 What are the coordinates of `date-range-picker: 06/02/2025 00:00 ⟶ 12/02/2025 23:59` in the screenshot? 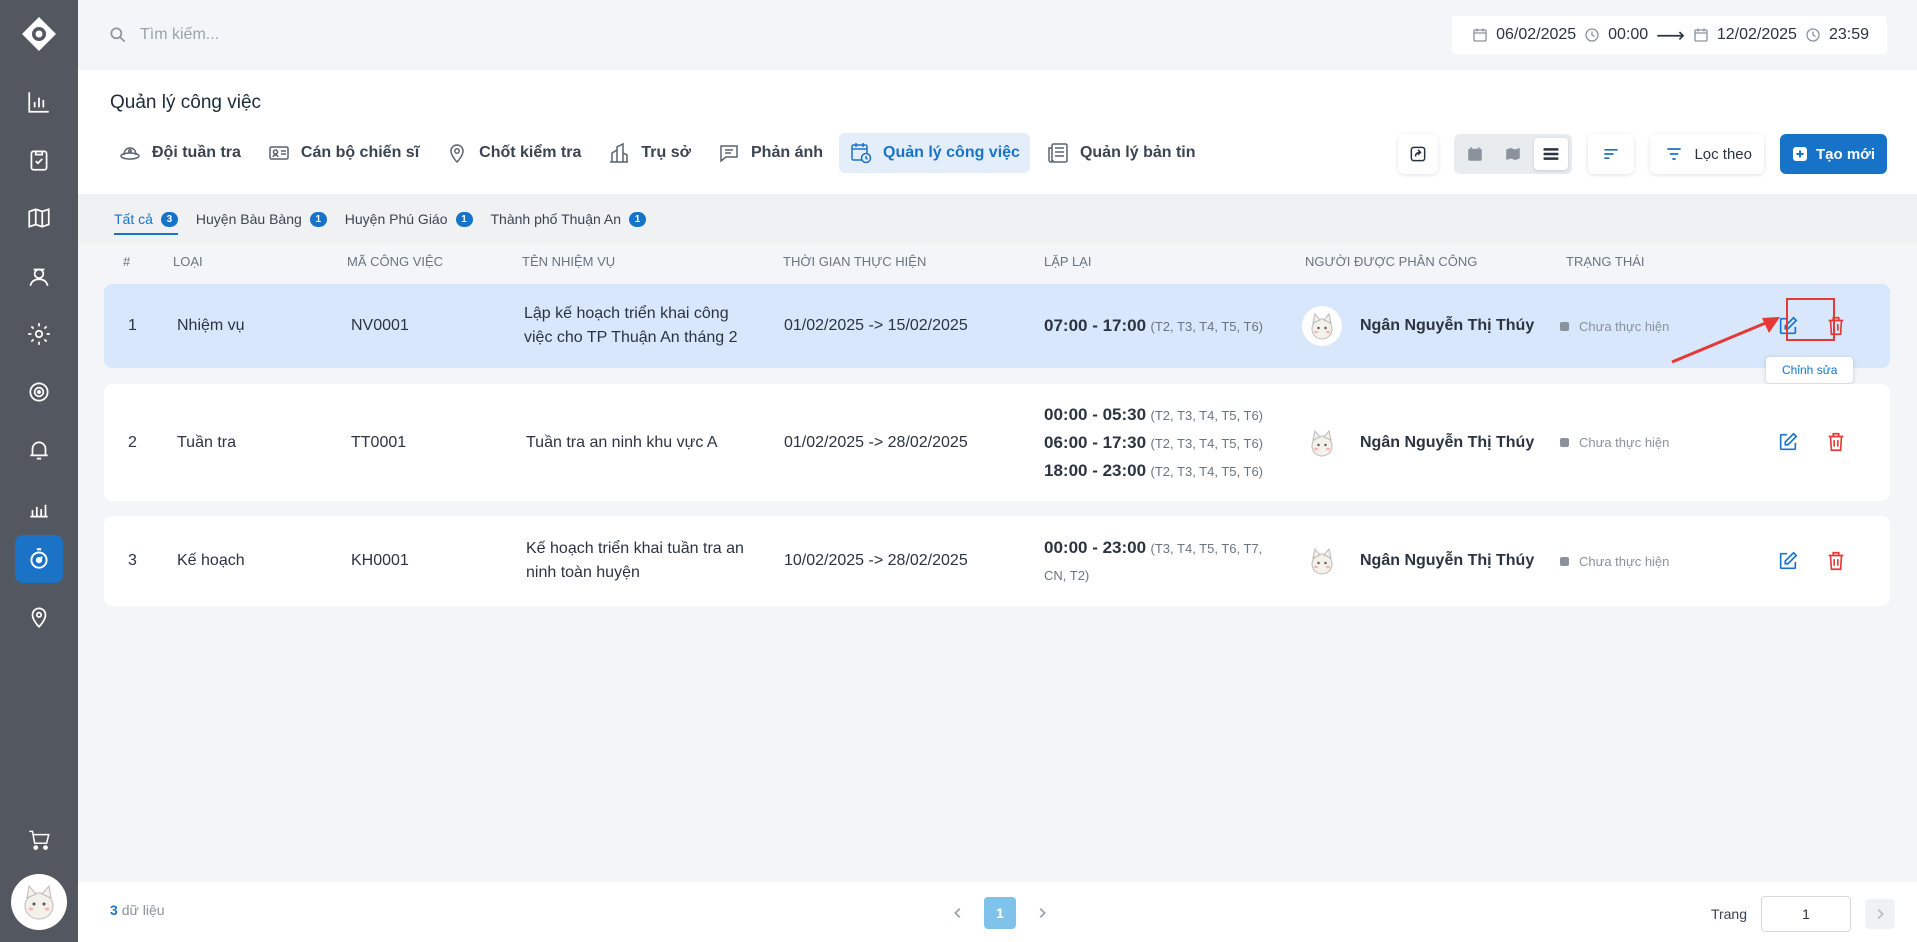 It's located at (1669, 35).